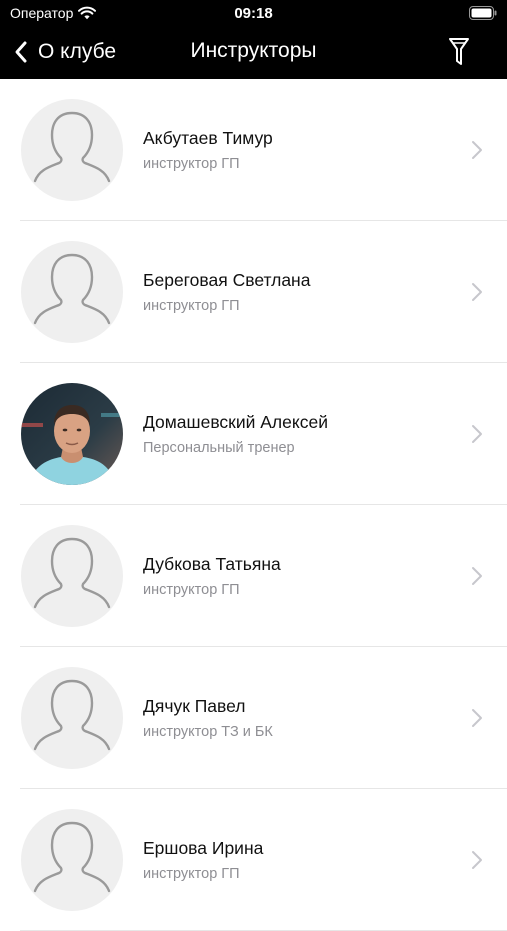  Describe the element at coordinates (194, 706) in the screenshot. I see `instructor-name: Дячук Павел` at that location.